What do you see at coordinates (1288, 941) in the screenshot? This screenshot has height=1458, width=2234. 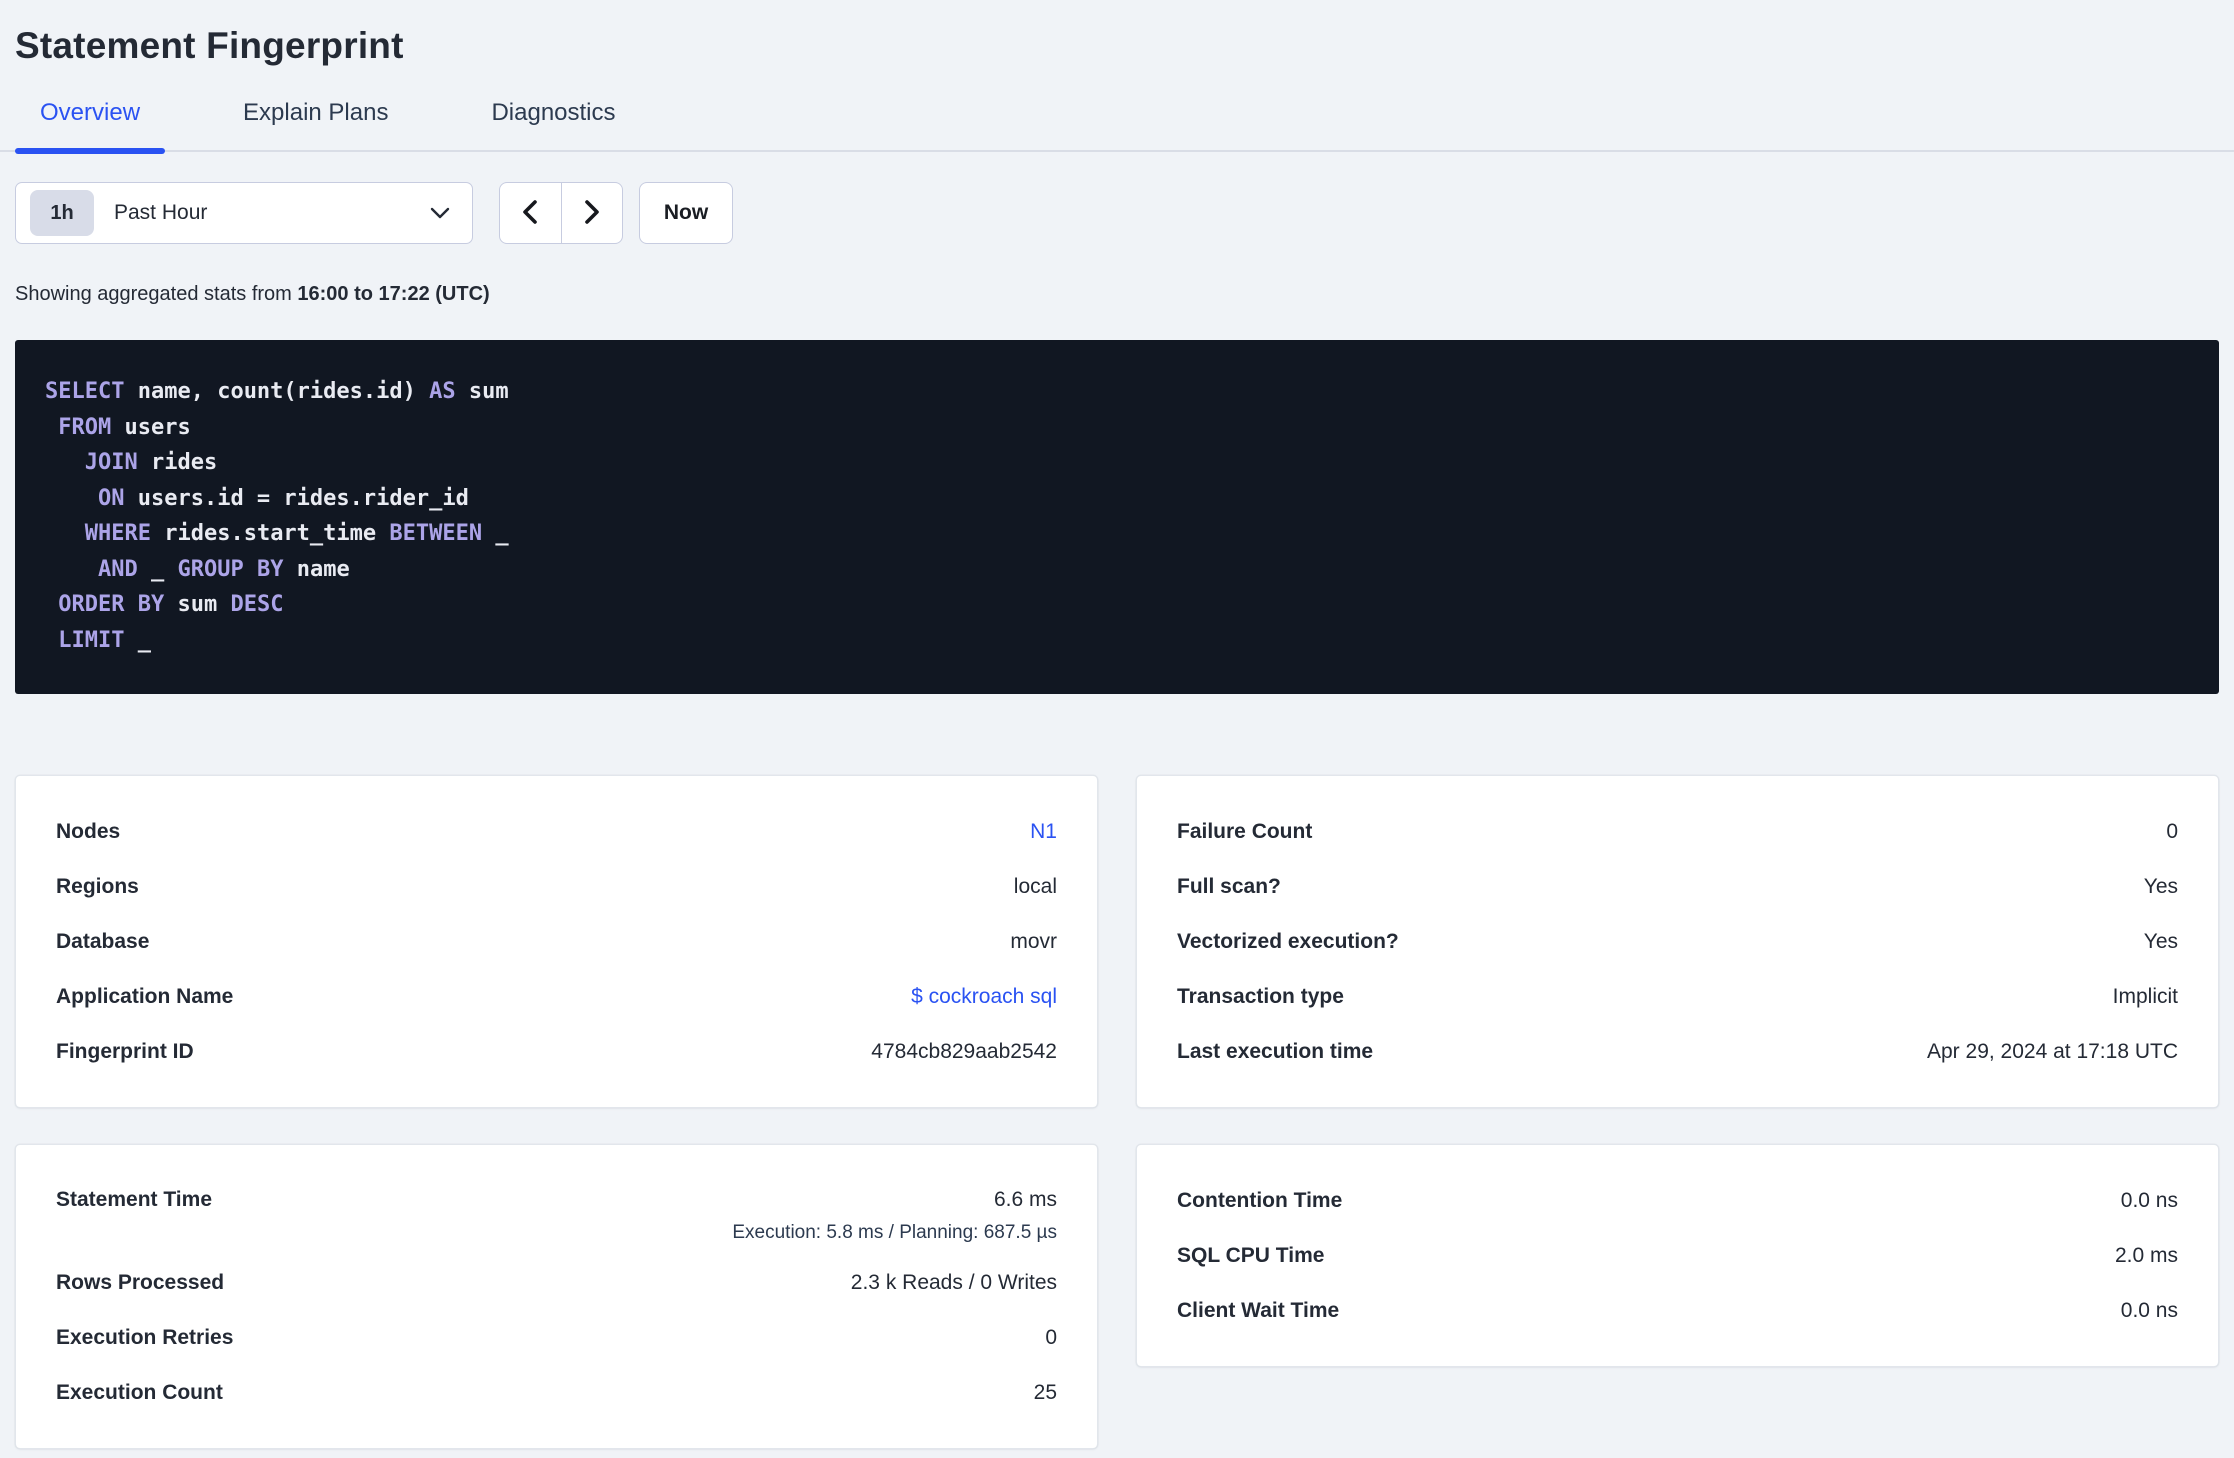 I see `row-label: Vectorized execution?` at bounding box center [1288, 941].